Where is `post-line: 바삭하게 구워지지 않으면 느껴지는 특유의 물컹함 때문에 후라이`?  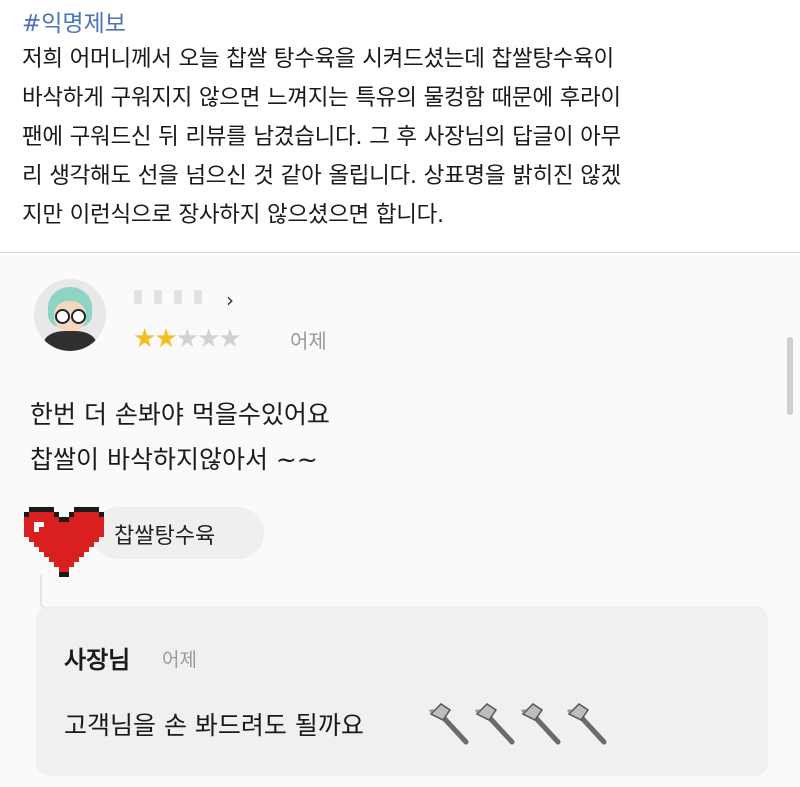
post-line: 바삭하게 구워지지 않으면 느껴지는 특유의 물컹함 때문에 후라이 is located at coordinates (321, 98).